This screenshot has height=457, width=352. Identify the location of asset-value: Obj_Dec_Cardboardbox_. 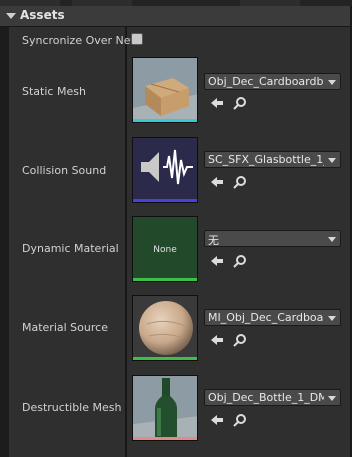
(266, 81).